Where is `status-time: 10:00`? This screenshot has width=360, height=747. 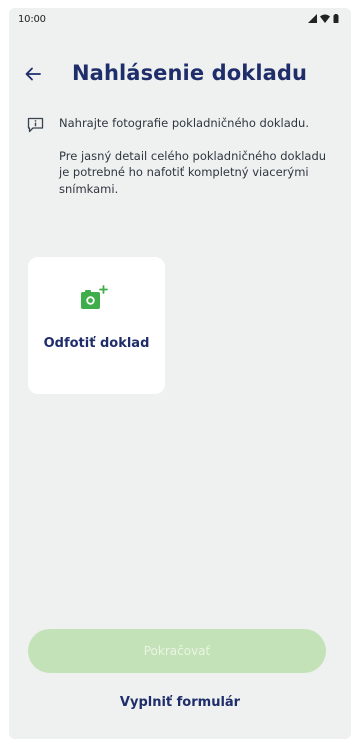
status-time: 10:00 is located at coordinates (32, 19).